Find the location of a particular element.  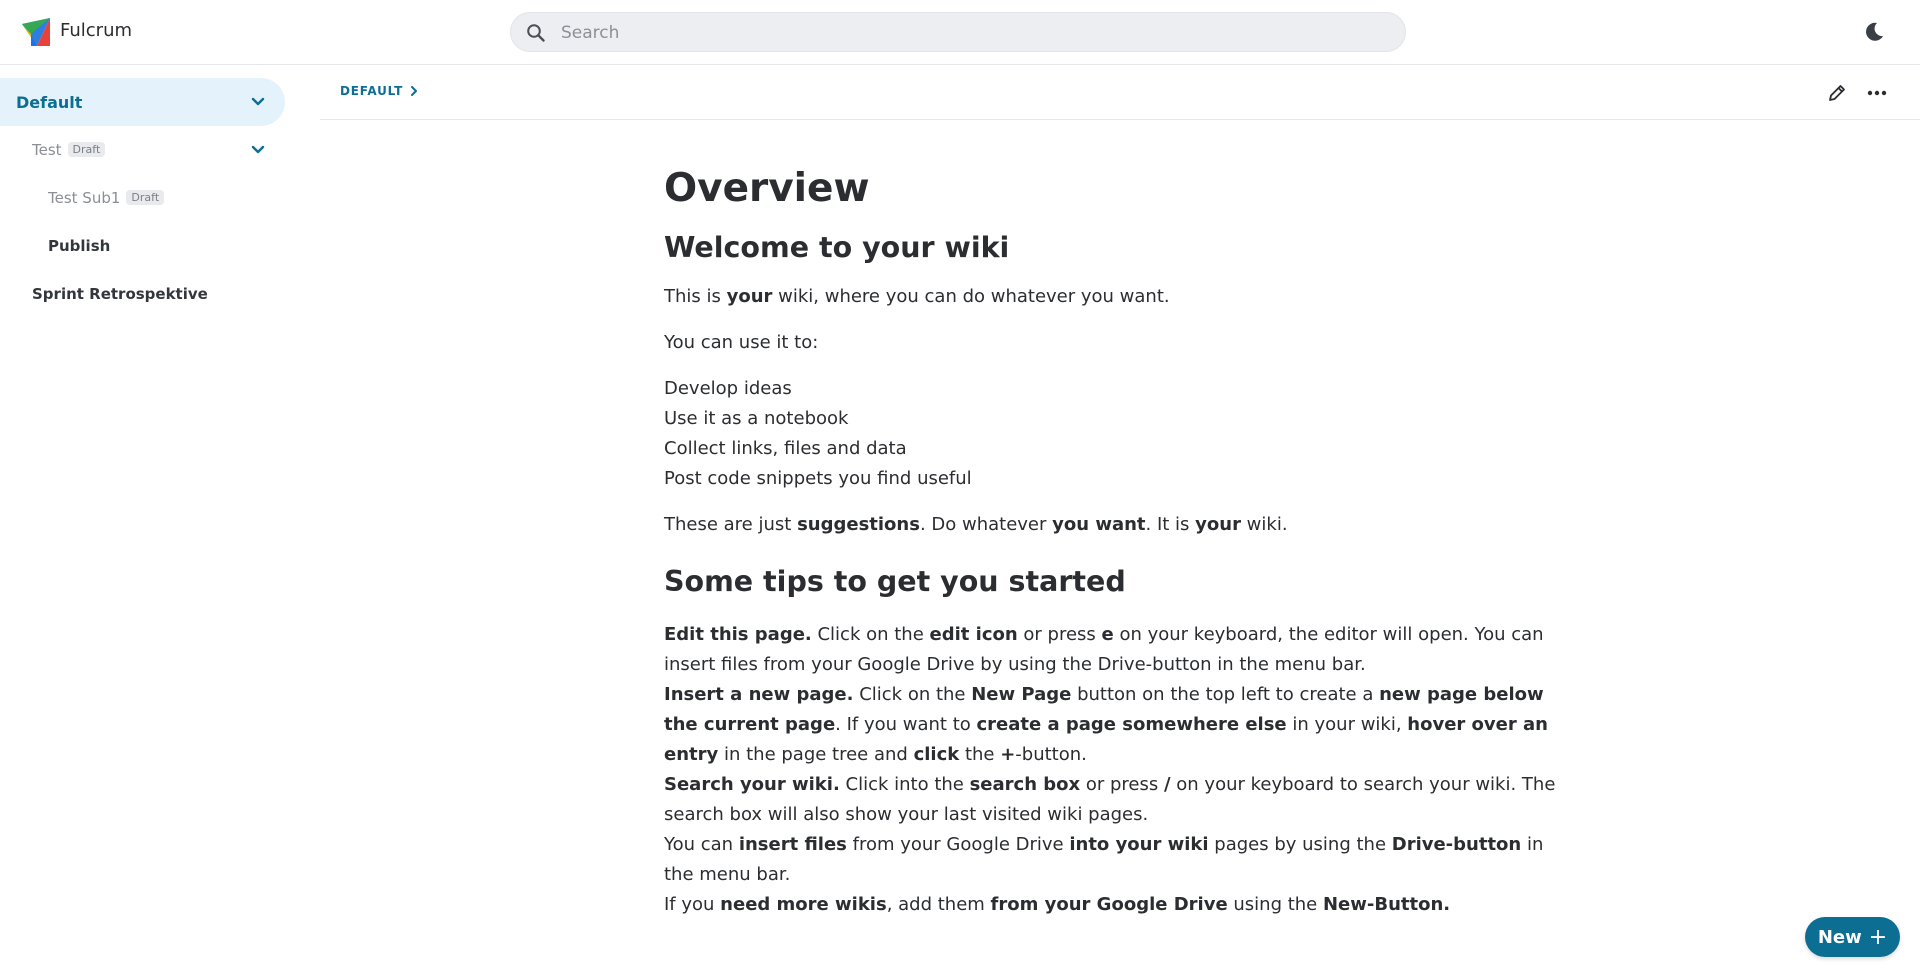

sidebar-item-label: Sprint Retrospektive is located at coordinates (120, 294).